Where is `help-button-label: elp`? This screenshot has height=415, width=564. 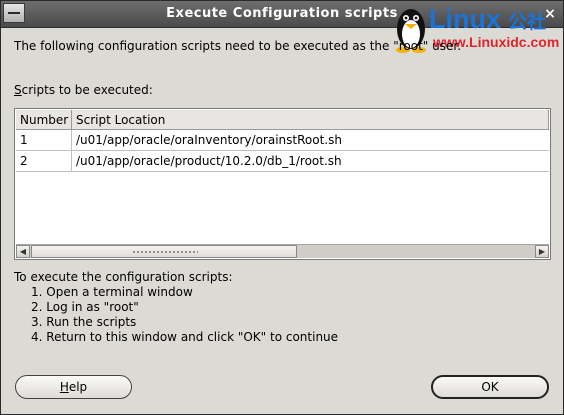 help-button-label: elp is located at coordinates (78, 387).